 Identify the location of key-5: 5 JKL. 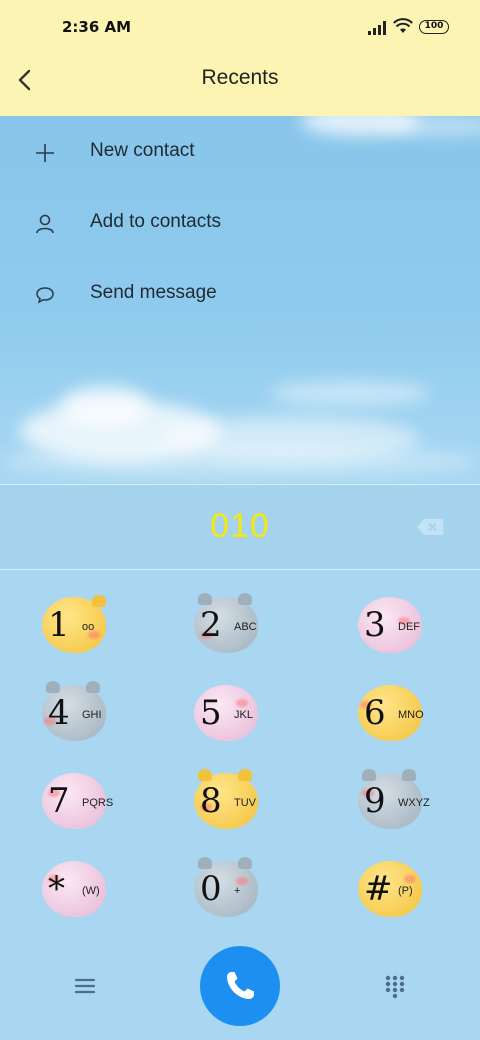
(230, 714).